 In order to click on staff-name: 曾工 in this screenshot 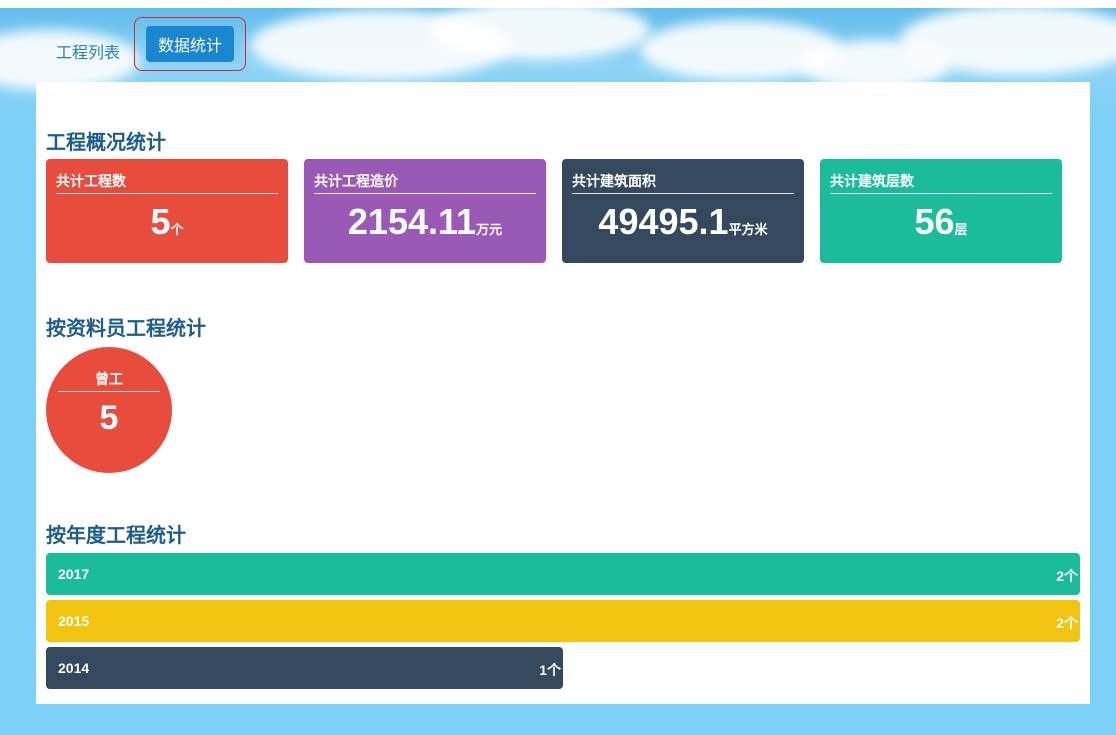, I will do `click(109, 380)`.